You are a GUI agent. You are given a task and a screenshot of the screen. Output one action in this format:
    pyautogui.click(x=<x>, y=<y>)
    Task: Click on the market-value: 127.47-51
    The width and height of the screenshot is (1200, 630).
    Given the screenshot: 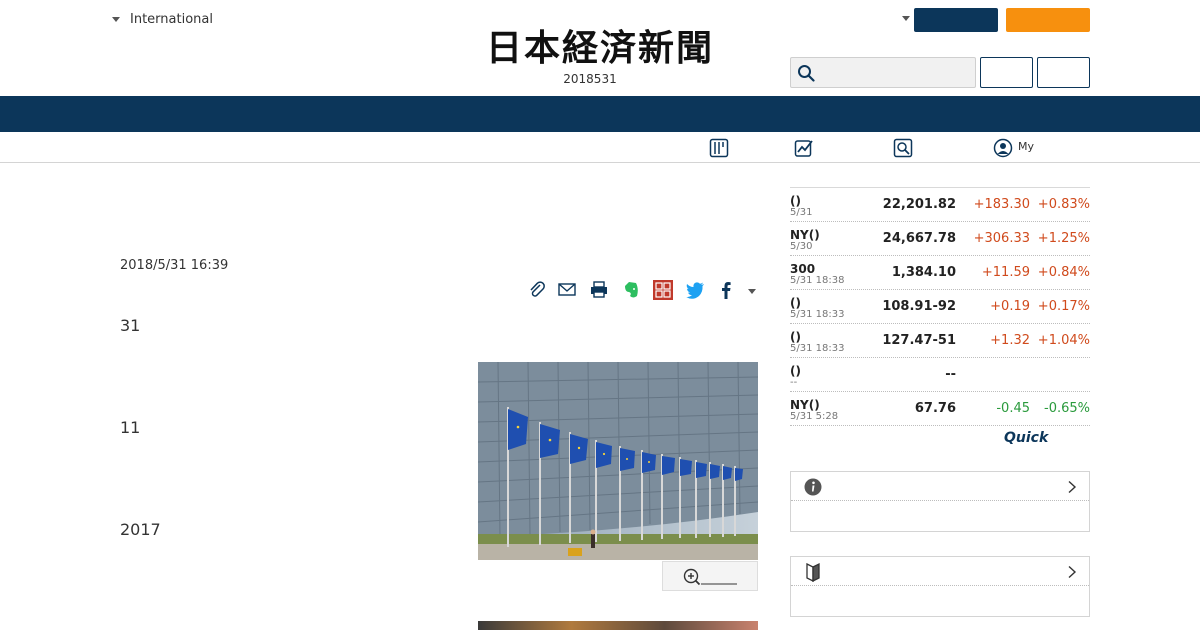 What is the action you would take?
    pyautogui.click(x=919, y=340)
    